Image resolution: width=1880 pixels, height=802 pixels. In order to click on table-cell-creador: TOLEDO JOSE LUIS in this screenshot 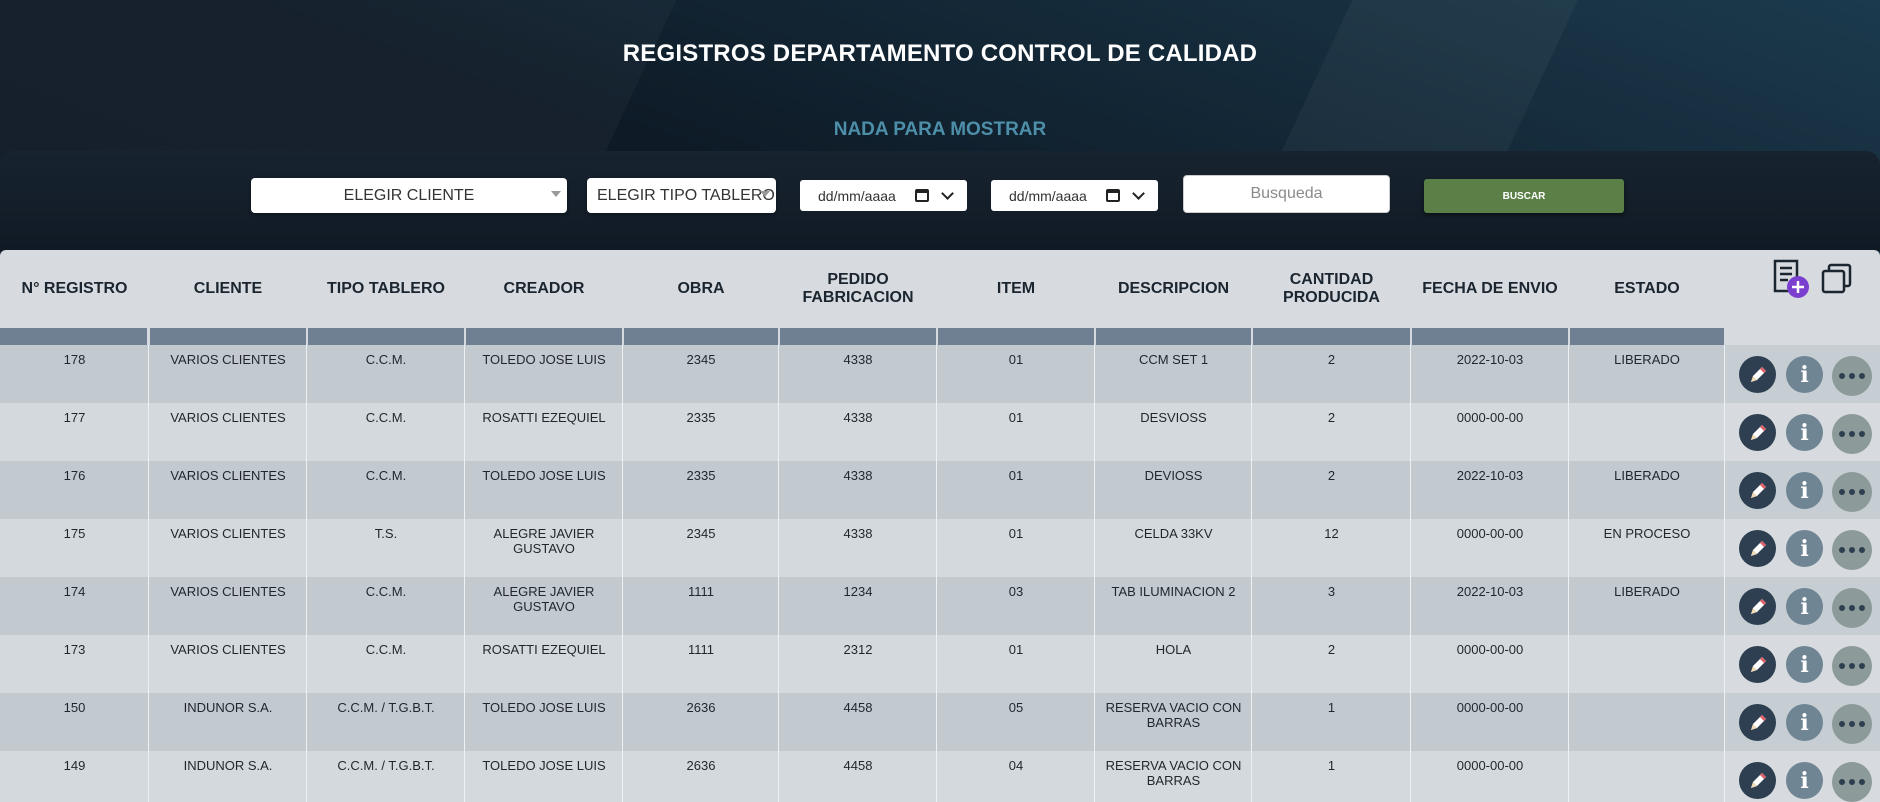, I will do `click(544, 765)`.